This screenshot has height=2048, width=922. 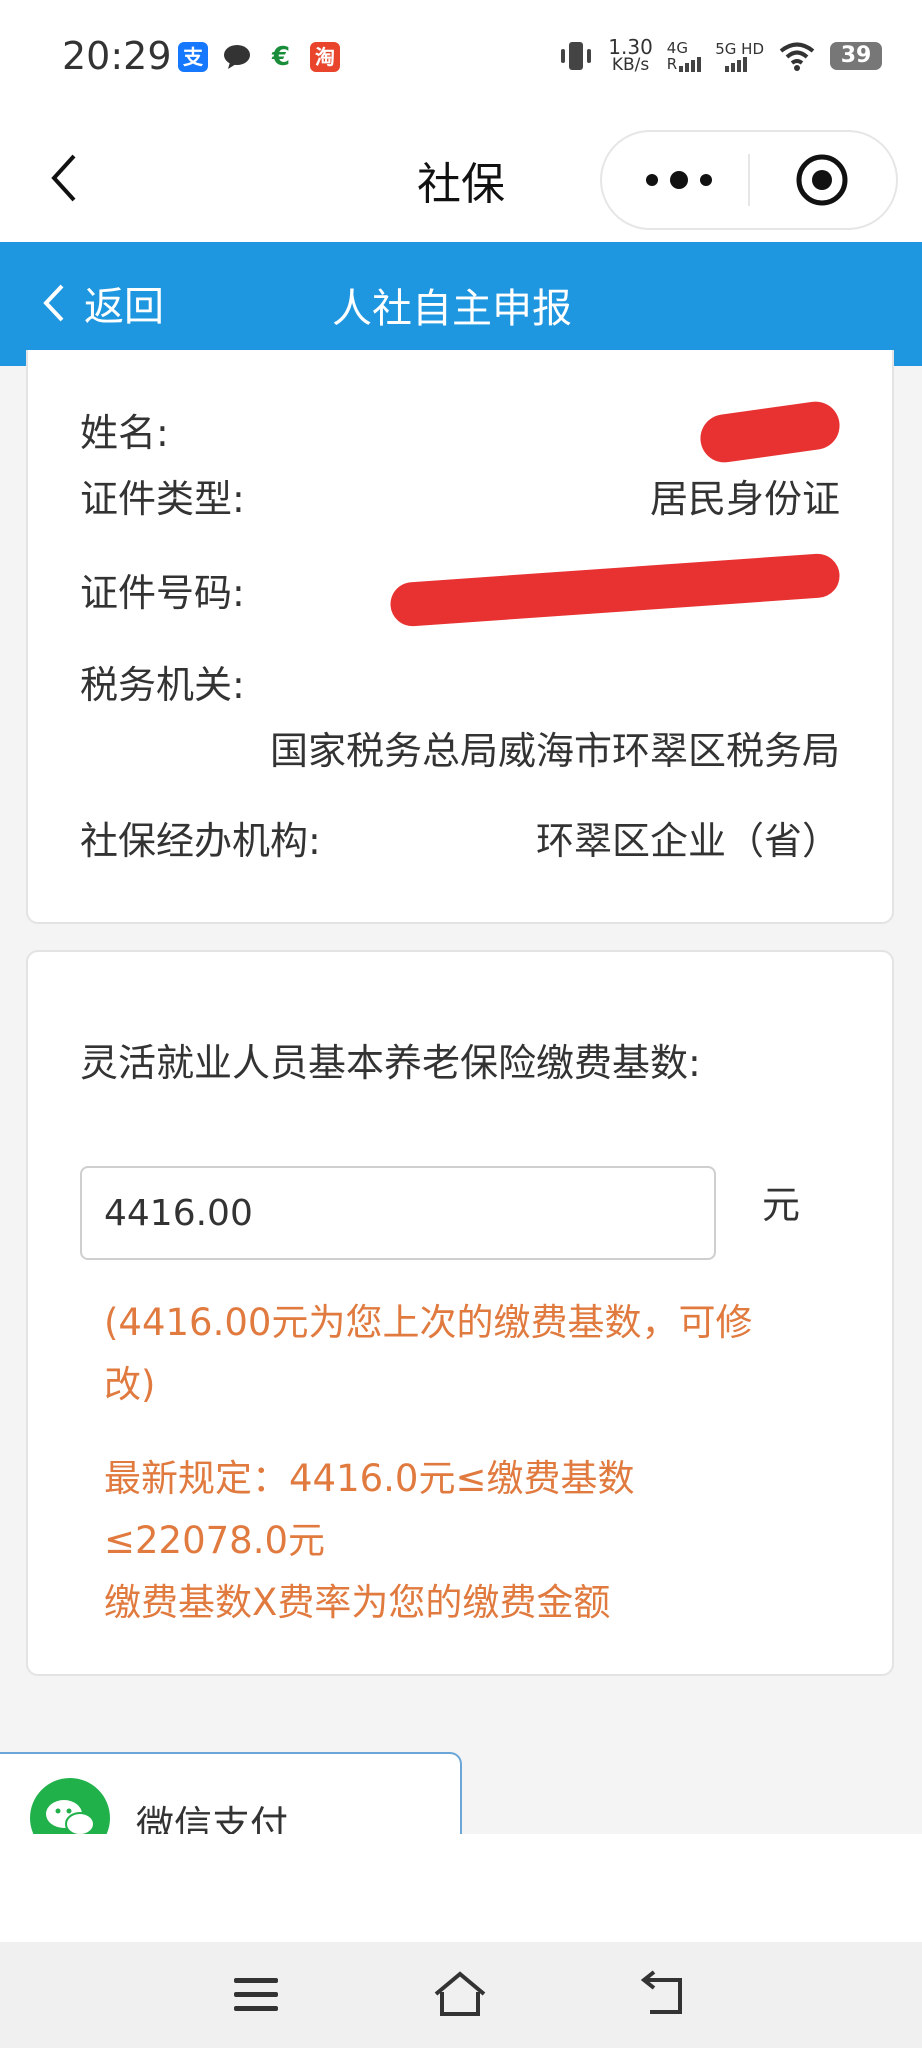 I want to click on home-icon, so click(x=460, y=1995).